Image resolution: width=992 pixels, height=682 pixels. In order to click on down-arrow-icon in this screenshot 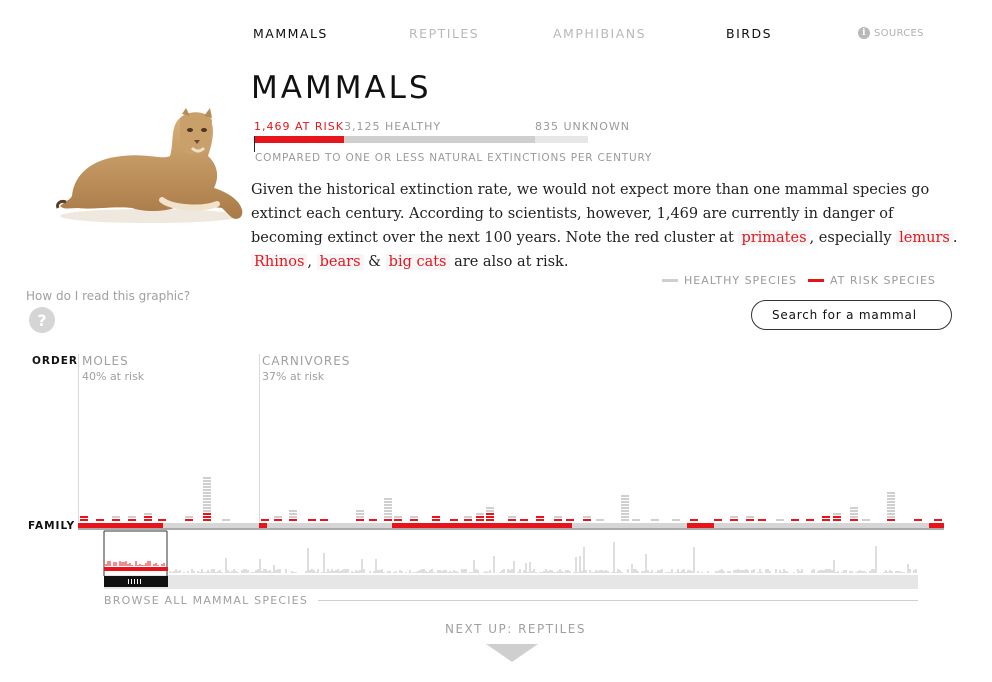, I will do `click(512, 653)`.